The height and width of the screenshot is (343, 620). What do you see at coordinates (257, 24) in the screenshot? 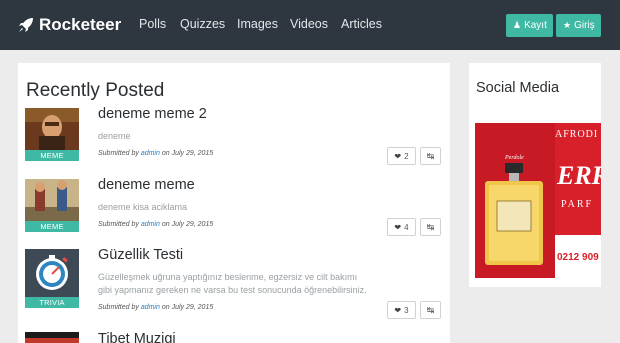
I see `nav-images: Images` at bounding box center [257, 24].